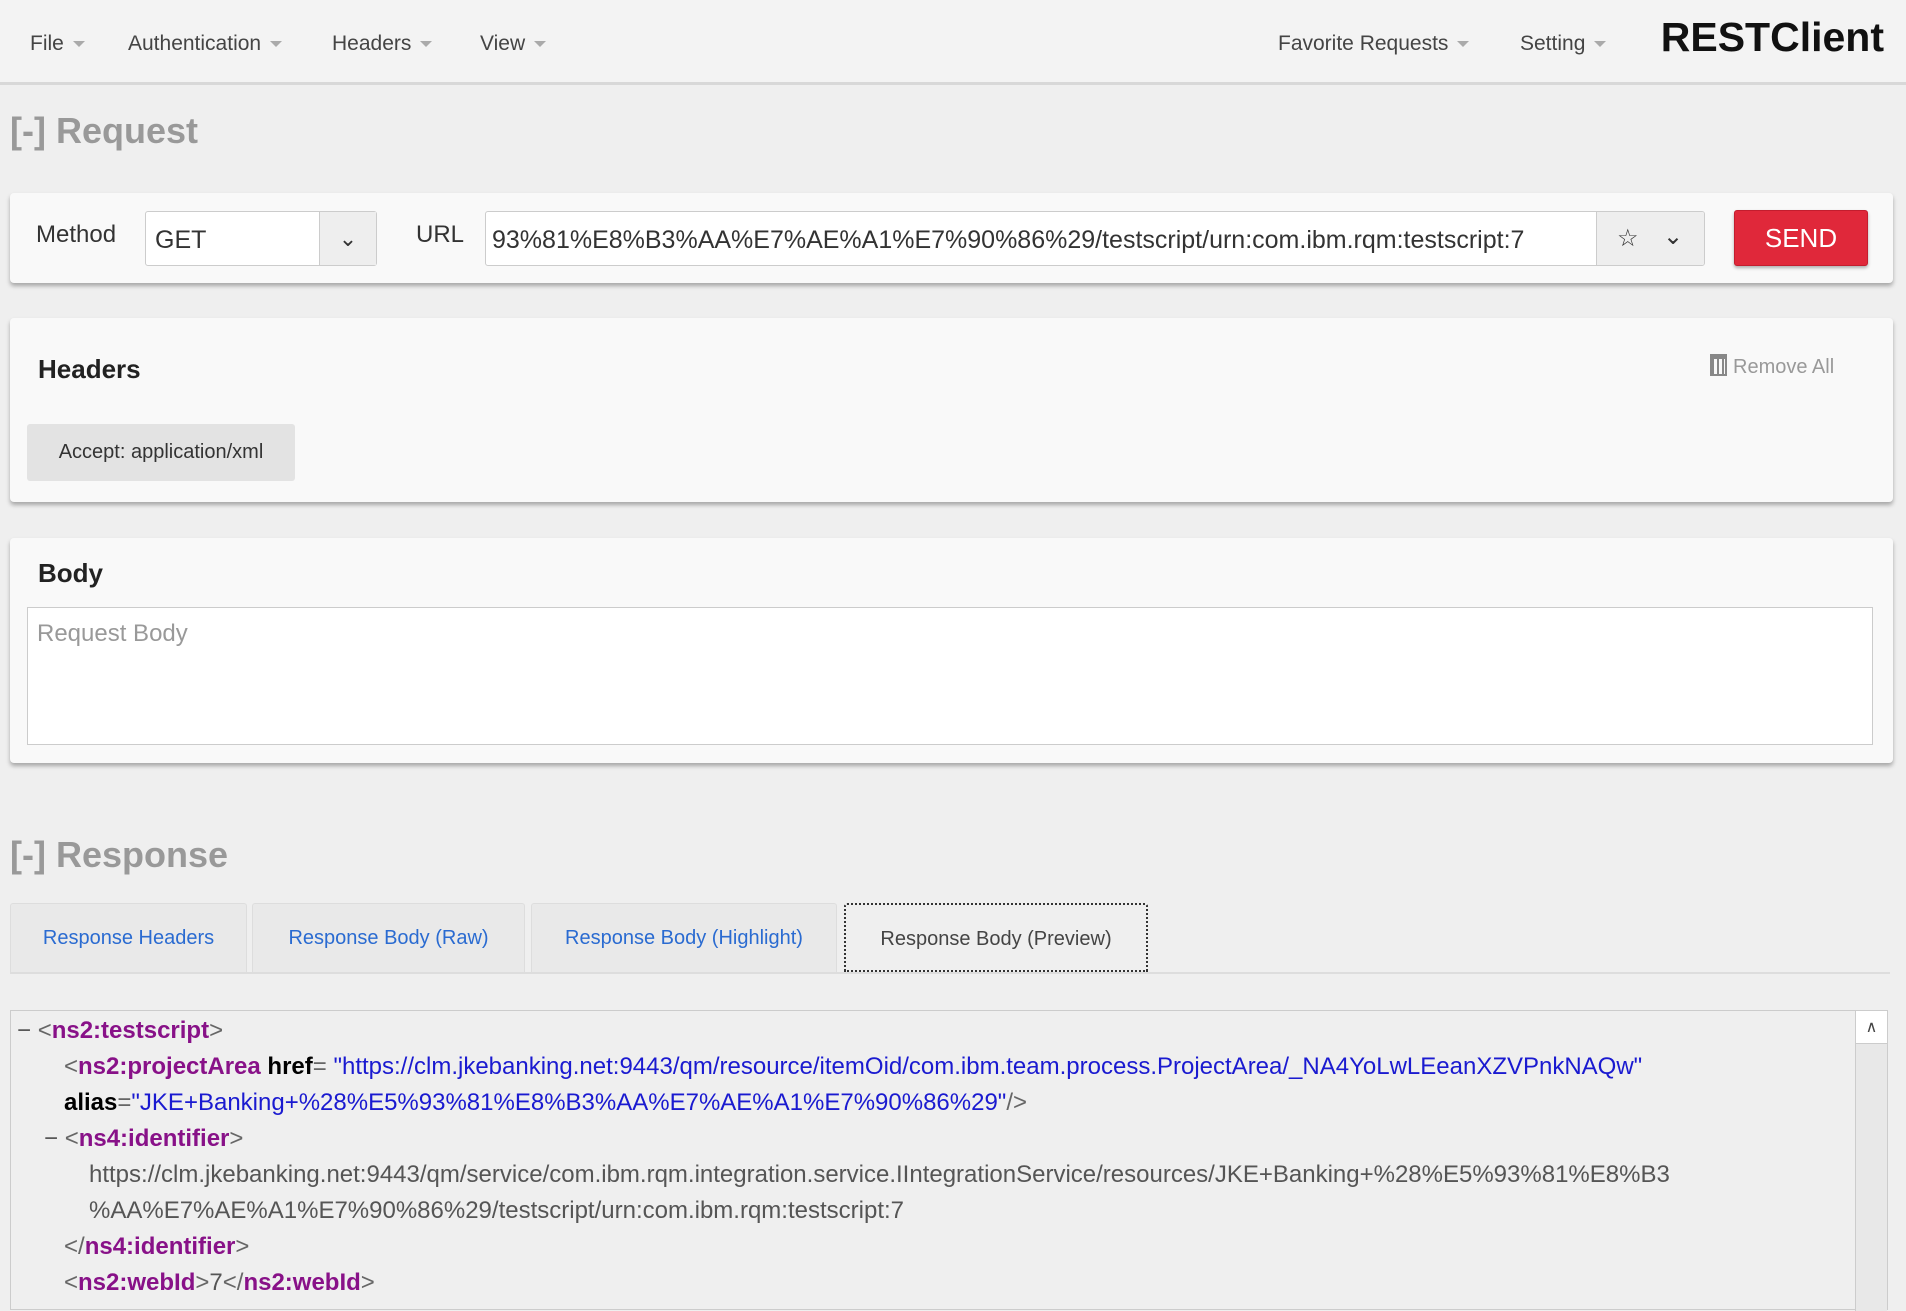 This screenshot has height=1311, width=1906. What do you see at coordinates (950, 676) in the screenshot?
I see `request-body-input: Request Body` at bounding box center [950, 676].